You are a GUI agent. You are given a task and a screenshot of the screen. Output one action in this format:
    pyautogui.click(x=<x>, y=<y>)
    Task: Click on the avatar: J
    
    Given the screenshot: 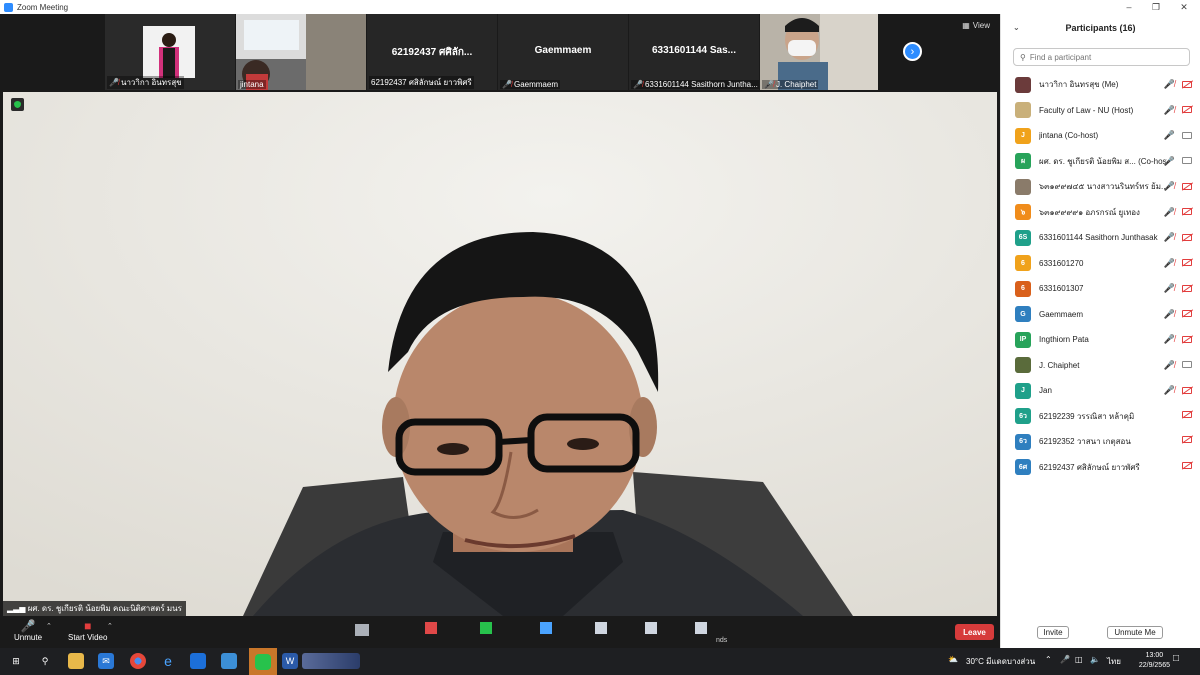 What is the action you would take?
    pyautogui.click(x=1023, y=390)
    